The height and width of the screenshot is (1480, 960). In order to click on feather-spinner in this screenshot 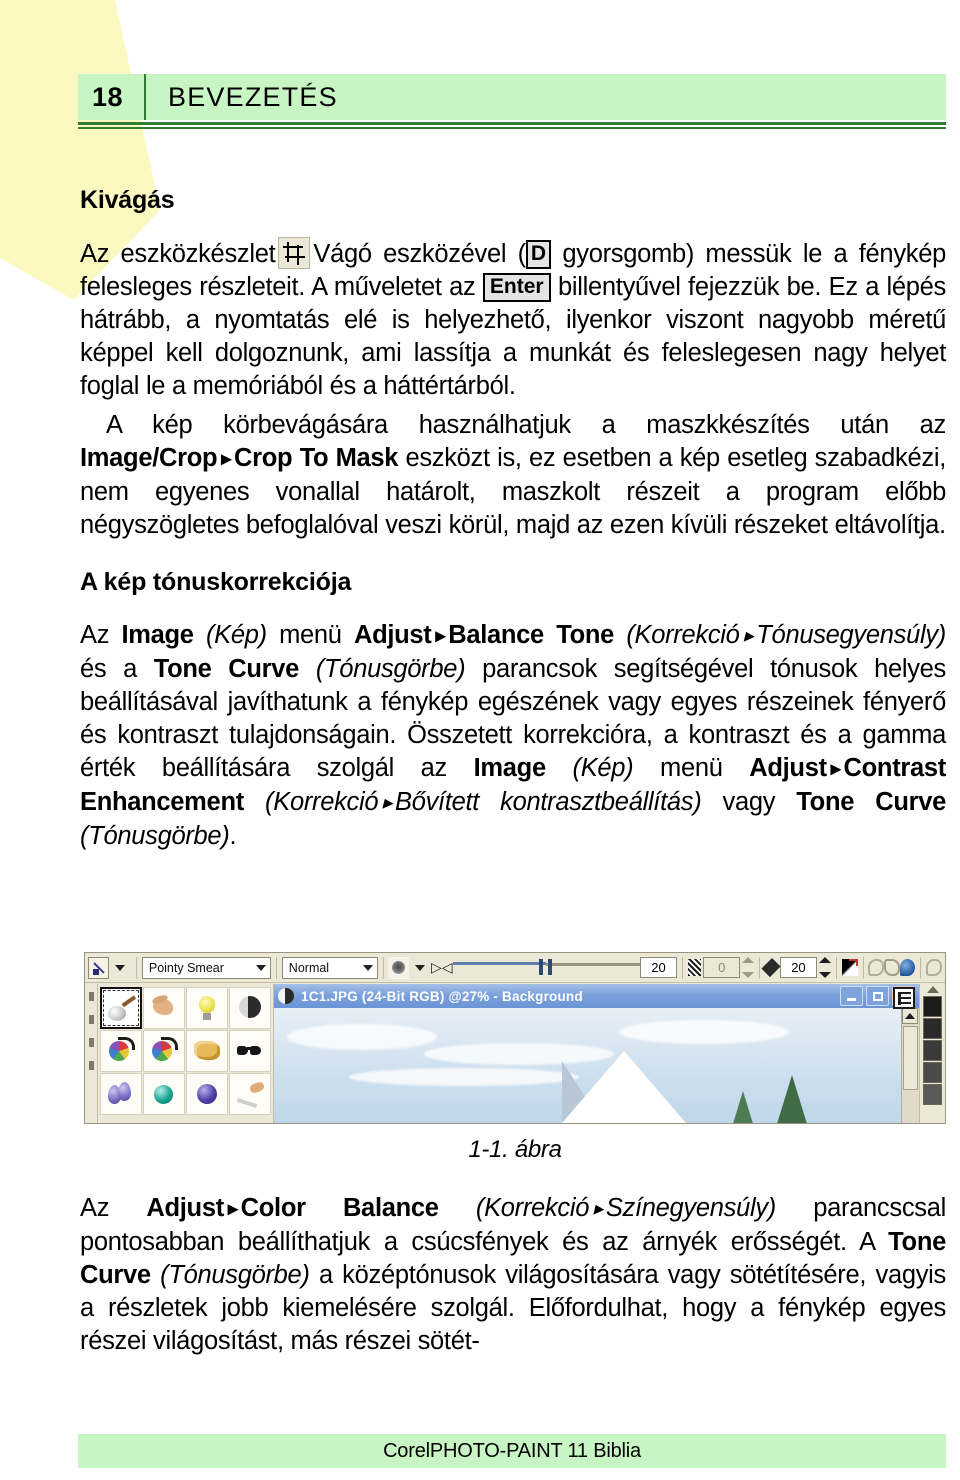, I will do `click(748, 967)`.